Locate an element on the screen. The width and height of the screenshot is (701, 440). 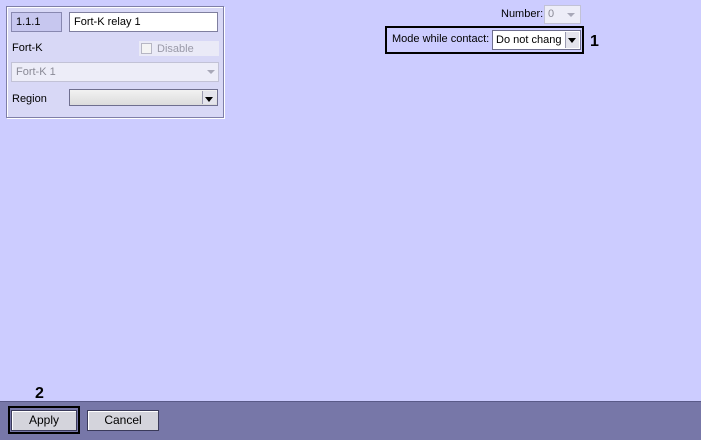
region-label: Region is located at coordinates (29, 99).